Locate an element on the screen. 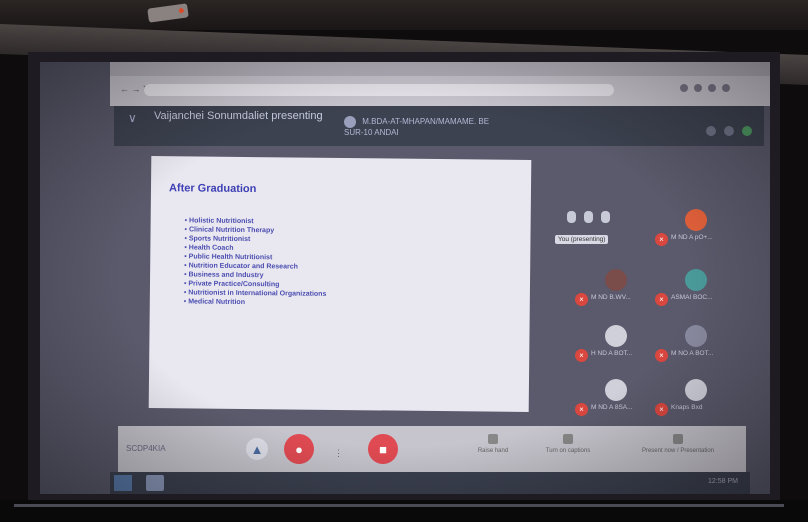 The width and height of the screenshot is (808, 522). address-bar is located at coordinates (379, 90).